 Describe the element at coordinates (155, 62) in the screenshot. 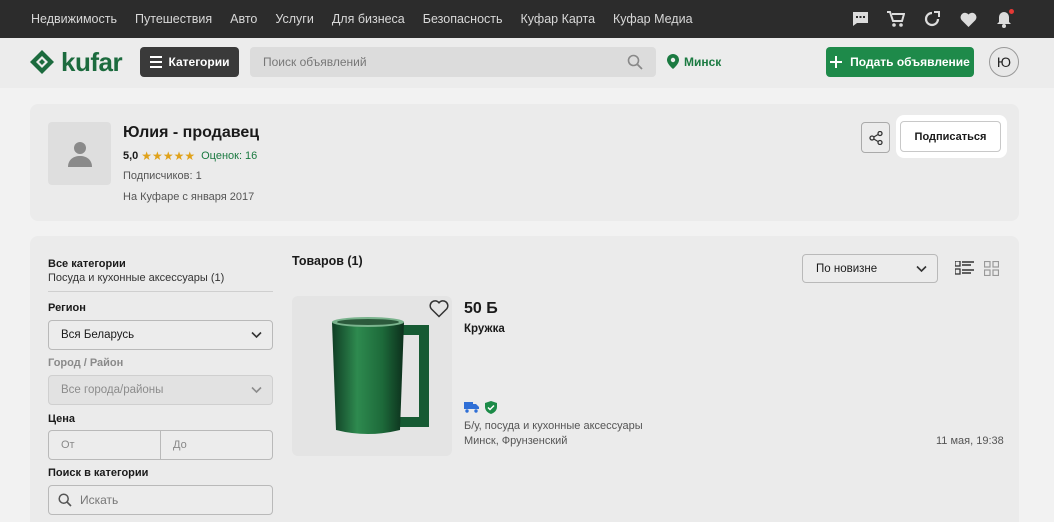

I see `menu-icon` at that location.